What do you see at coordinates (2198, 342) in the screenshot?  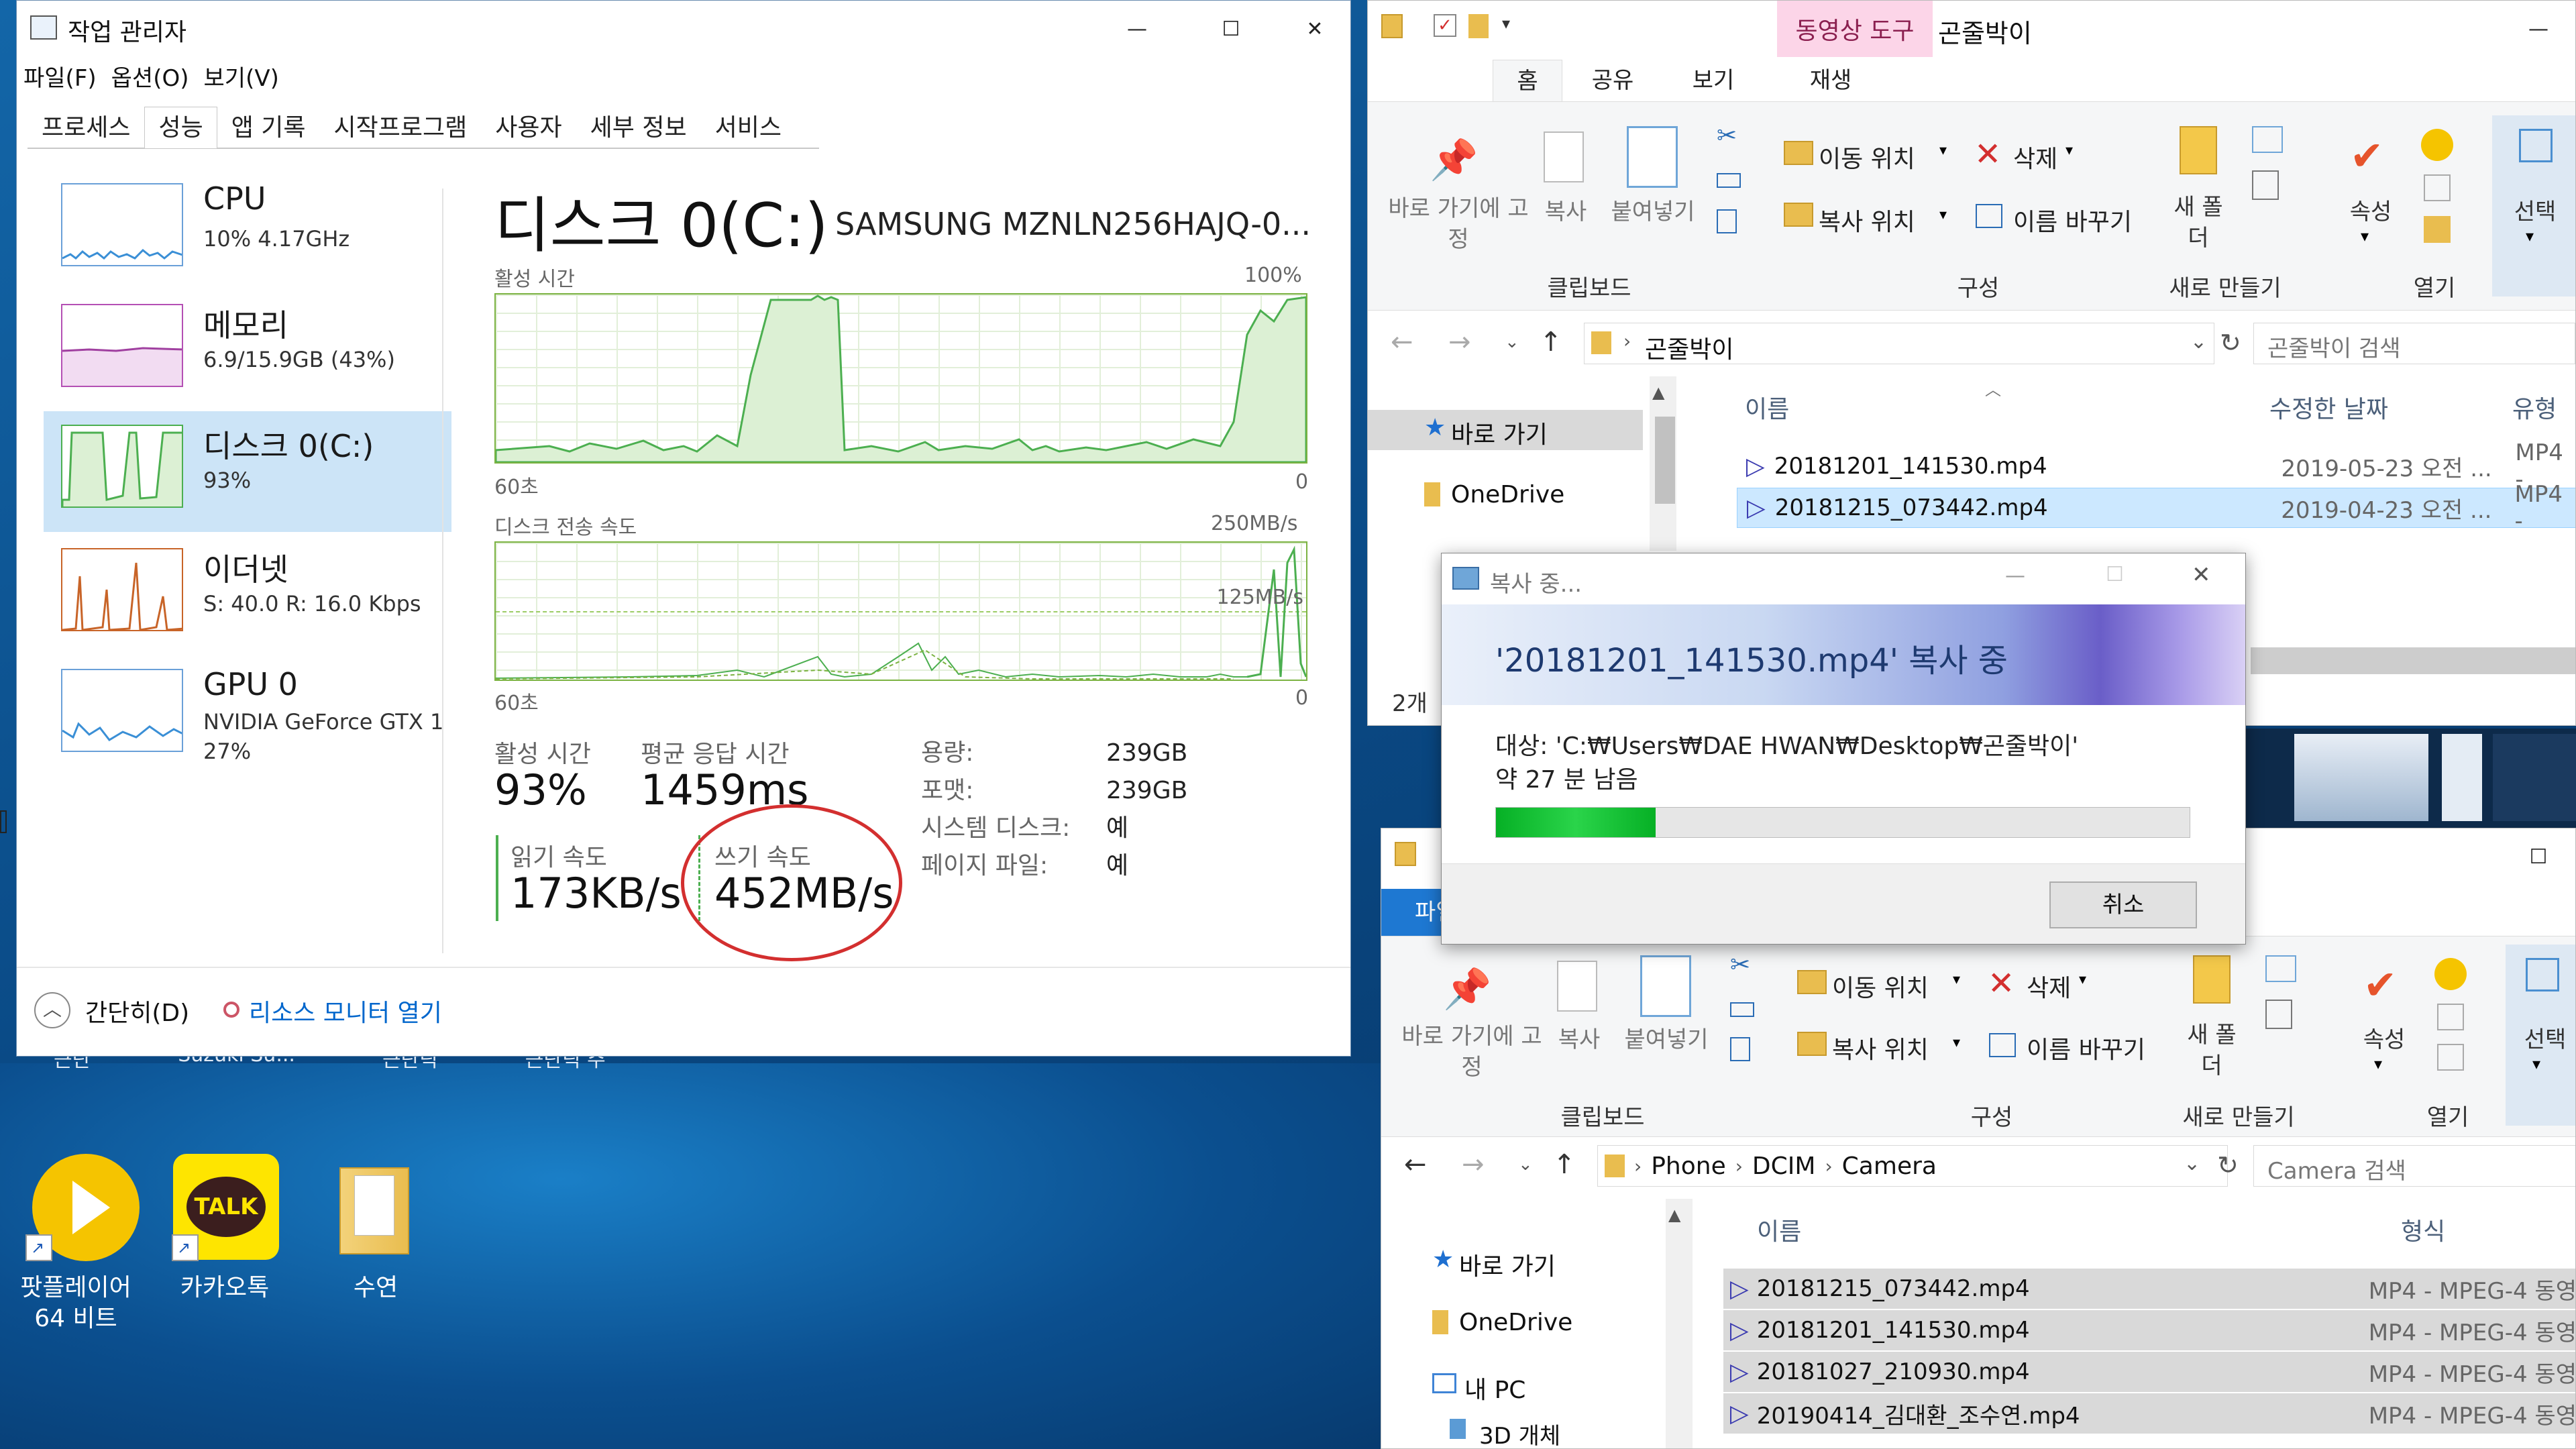 I see `chevron-down-icon: ⌄` at bounding box center [2198, 342].